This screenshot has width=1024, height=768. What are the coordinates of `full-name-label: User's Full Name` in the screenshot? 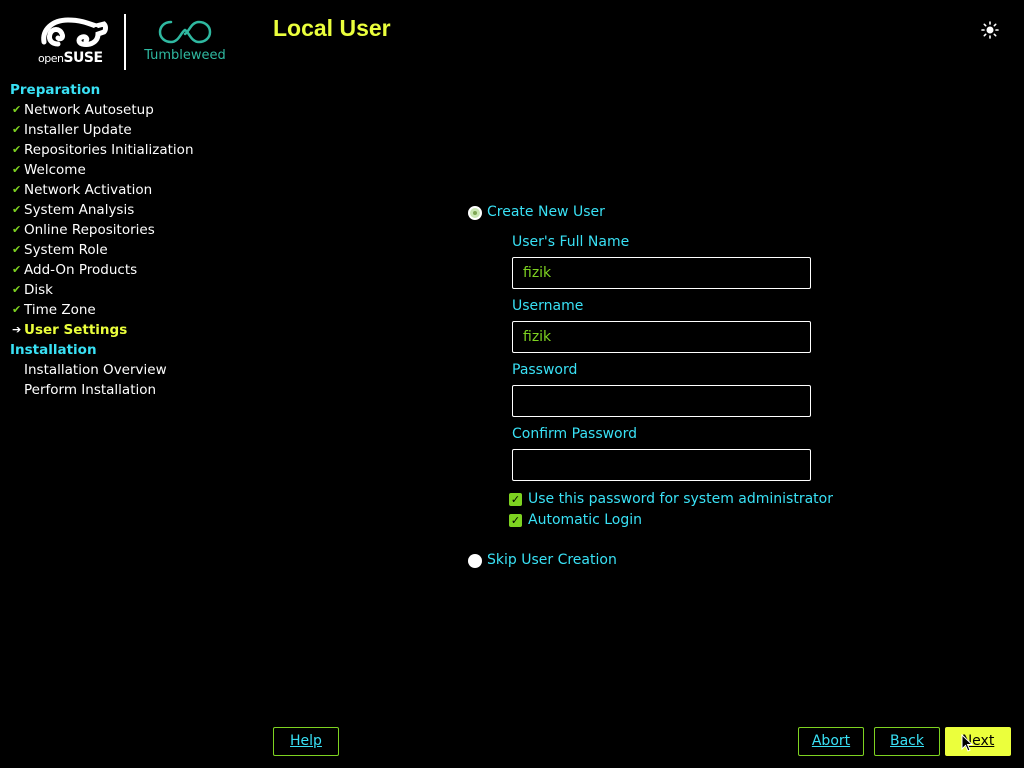 It's located at (571, 242).